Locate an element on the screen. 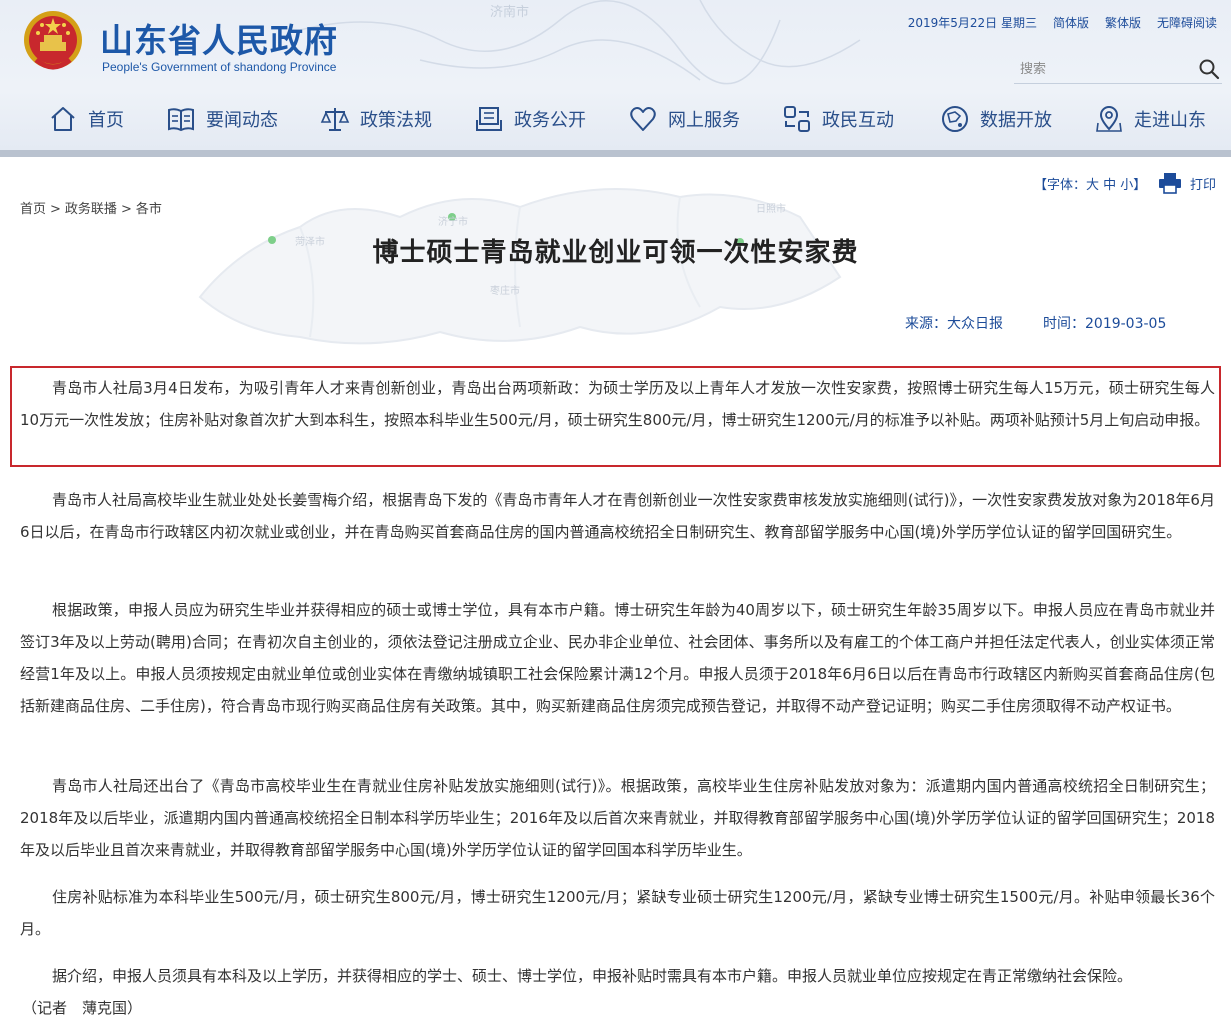 This screenshot has width=1231, height=1022. search-box is located at coordinates (1118, 69).